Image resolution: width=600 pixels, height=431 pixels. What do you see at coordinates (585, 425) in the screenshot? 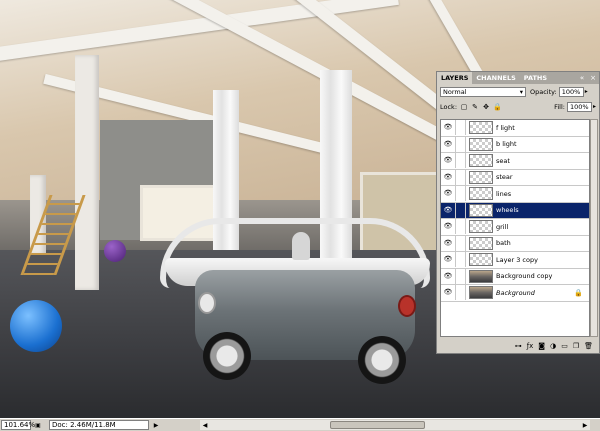
I see `scroll-right-icon: ▶` at bounding box center [585, 425].